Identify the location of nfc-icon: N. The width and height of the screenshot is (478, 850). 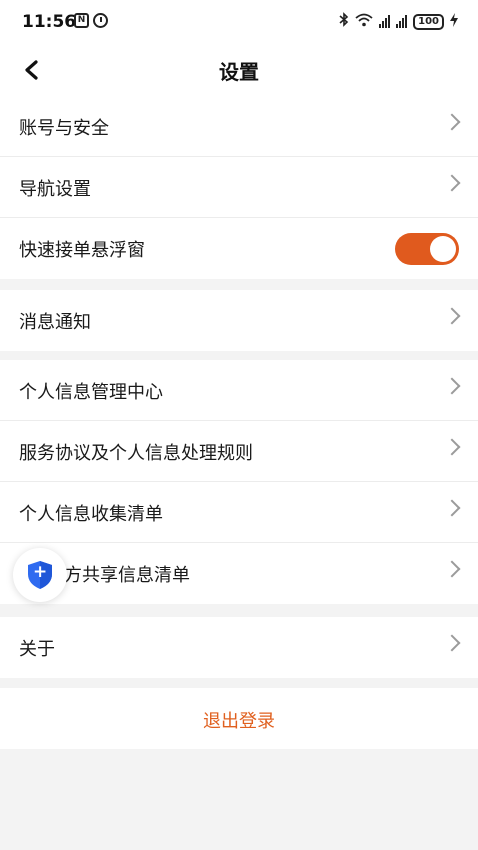
(81, 20).